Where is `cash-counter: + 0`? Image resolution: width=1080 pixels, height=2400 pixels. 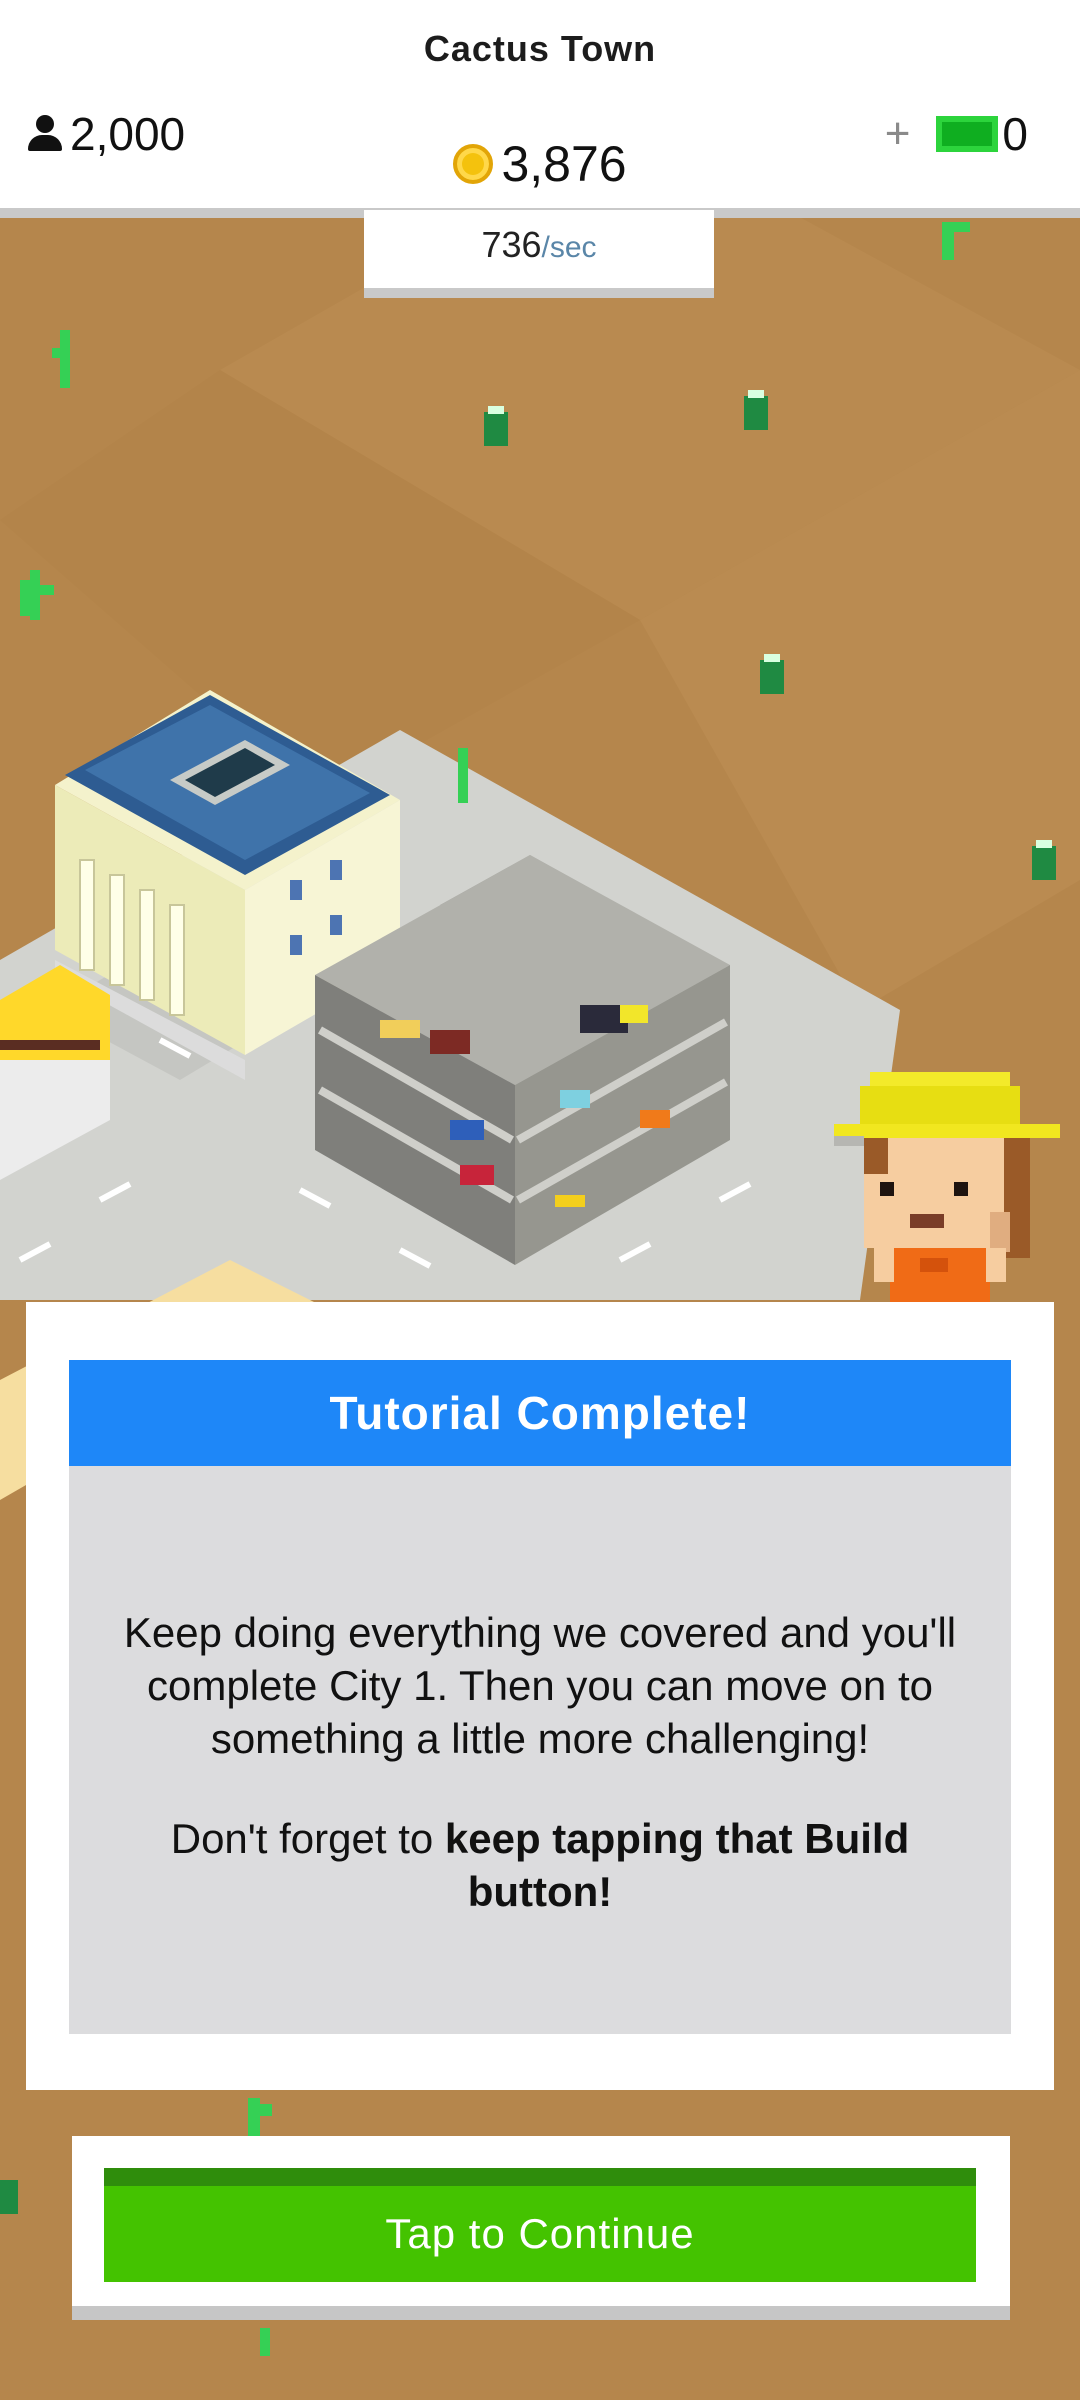 cash-counter: + 0 is located at coordinates (956, 134).